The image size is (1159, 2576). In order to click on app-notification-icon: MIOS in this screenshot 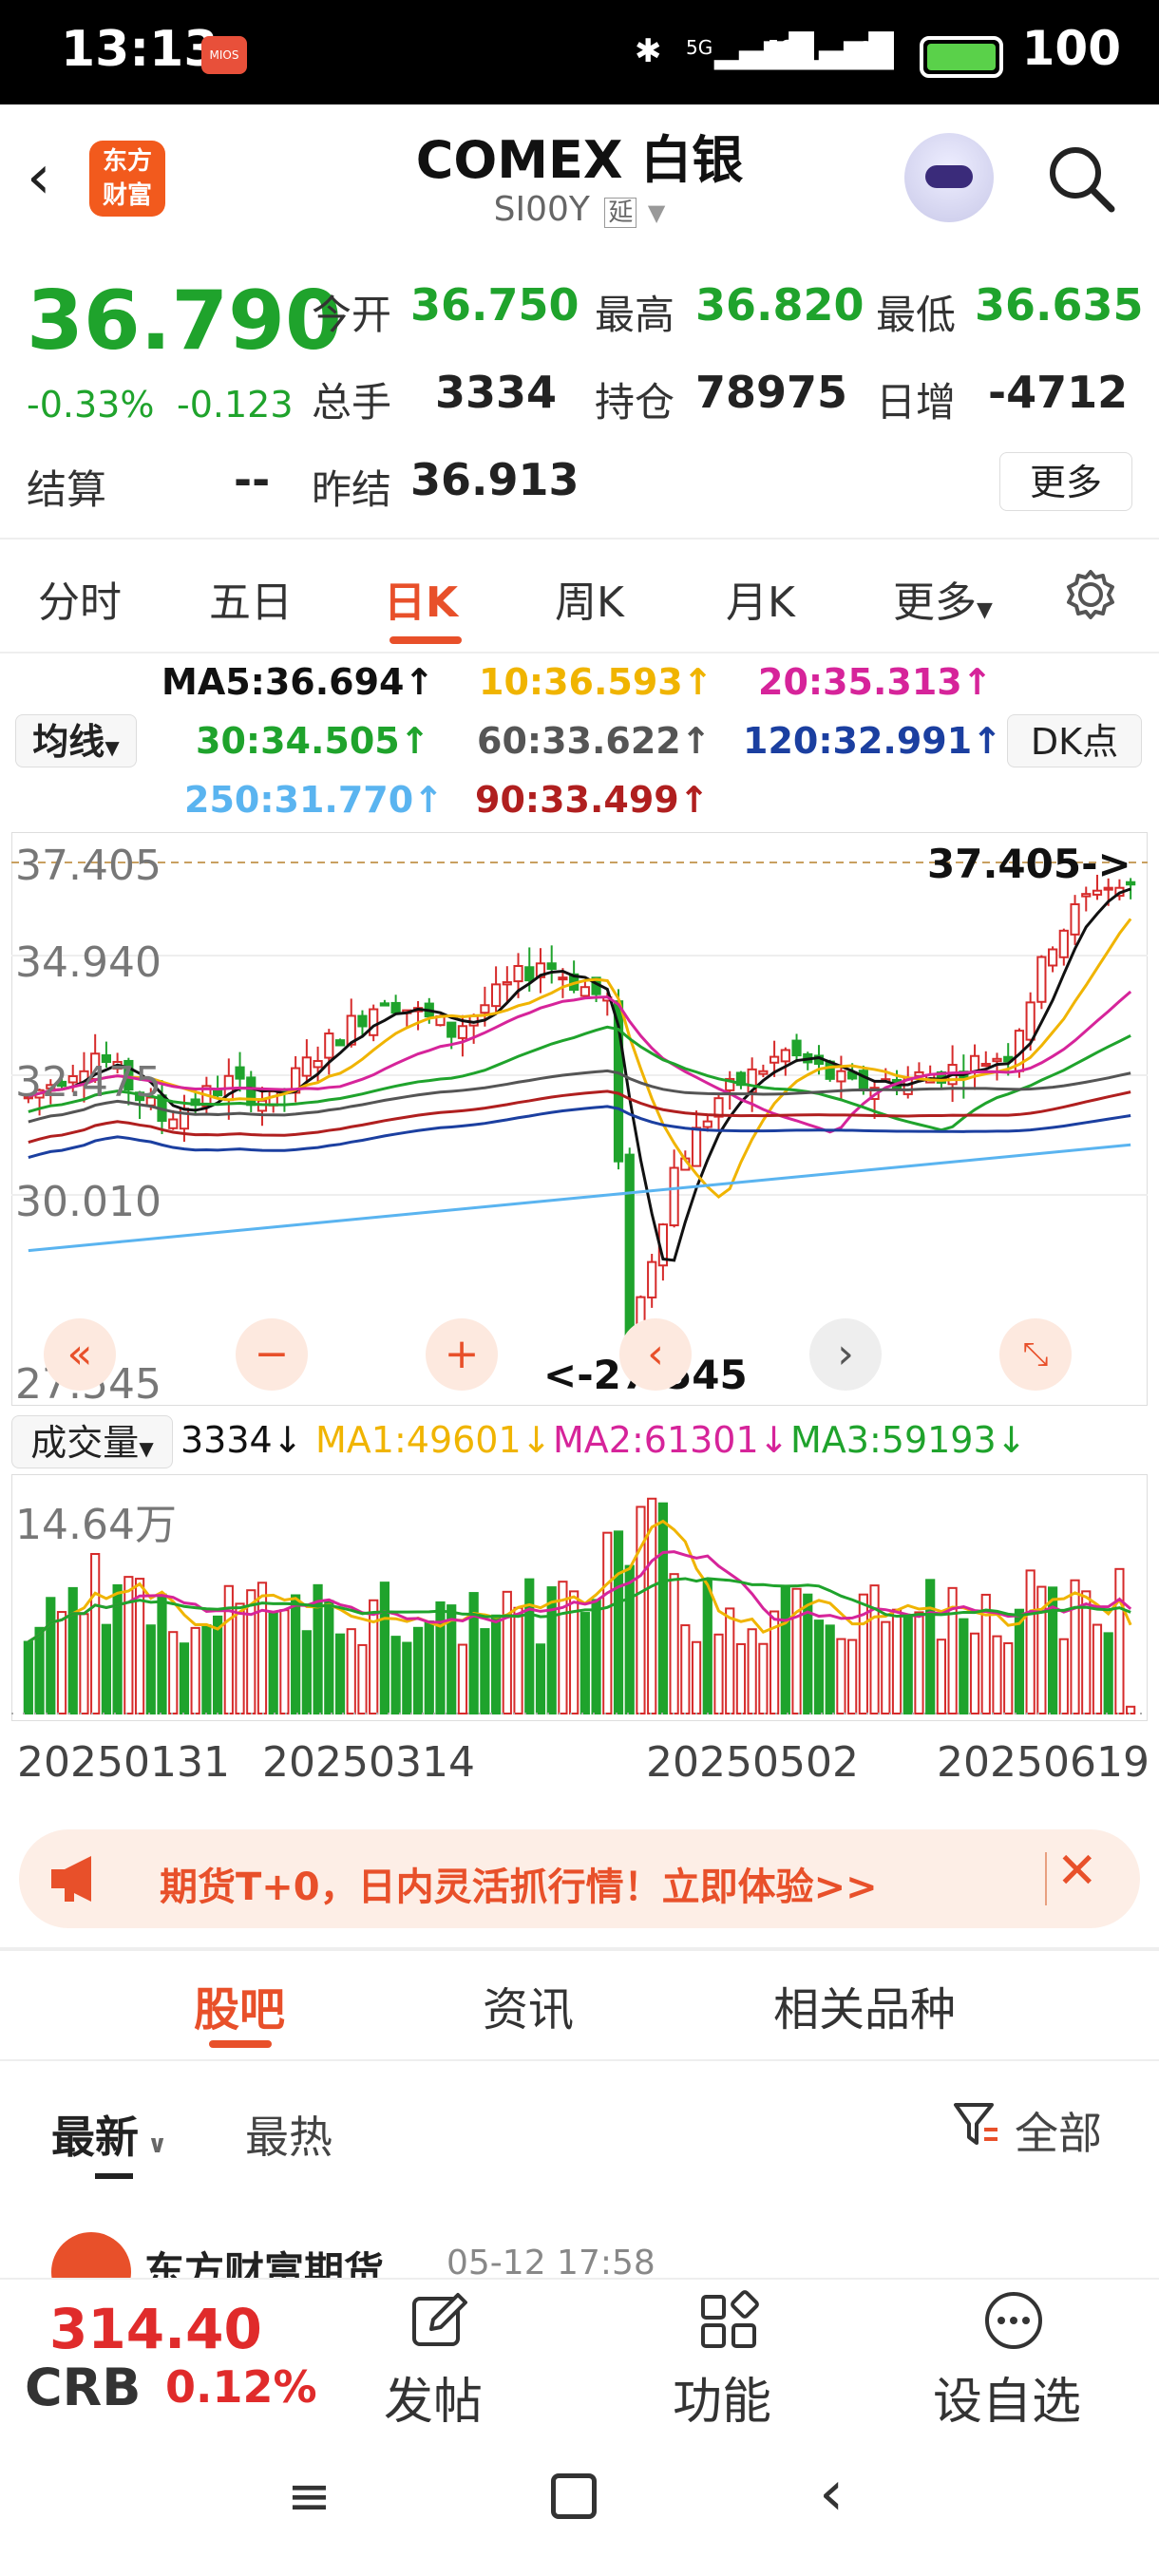, I will do `click(224, 55)`.